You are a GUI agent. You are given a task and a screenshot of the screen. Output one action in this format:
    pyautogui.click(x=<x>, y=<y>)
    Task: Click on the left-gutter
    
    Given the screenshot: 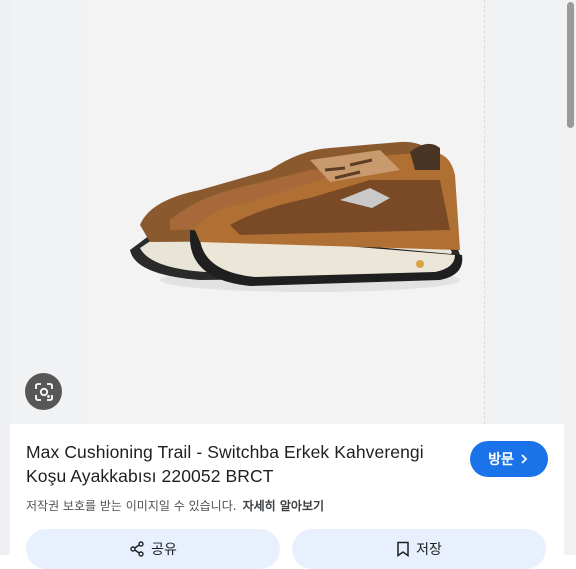 What is the action you would take?
    pyautogui.click(x=5, y=277)
    